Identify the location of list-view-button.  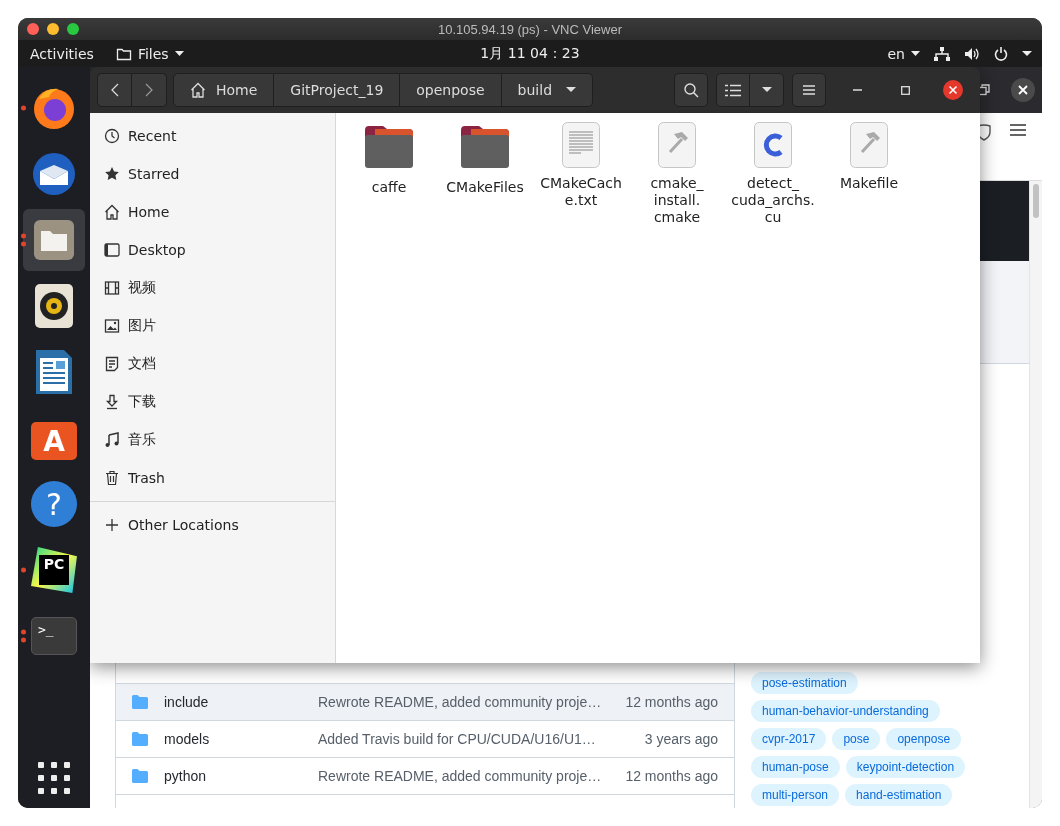
(733, 90).